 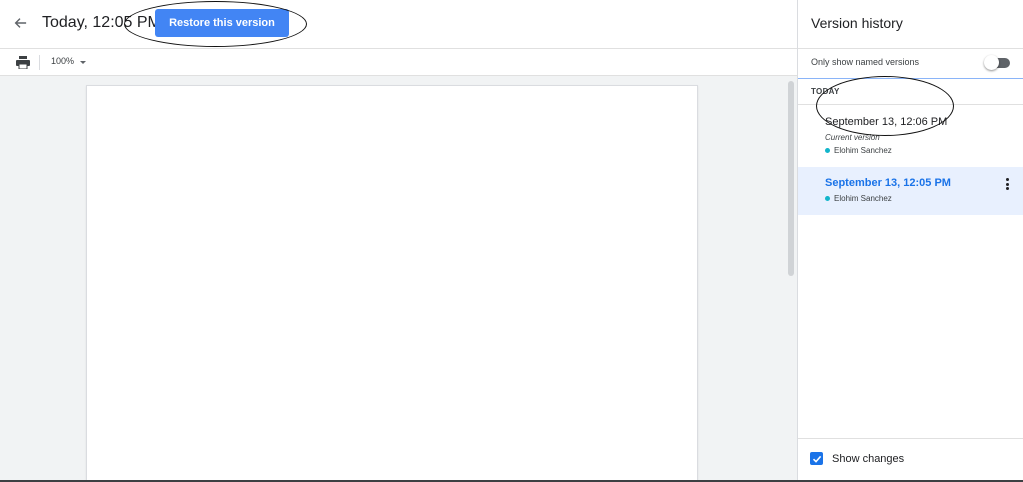 What do you see at coordinates (39, 62) in the screenshot?
I see `toolbar-divider` at bounding box center [39, 62].